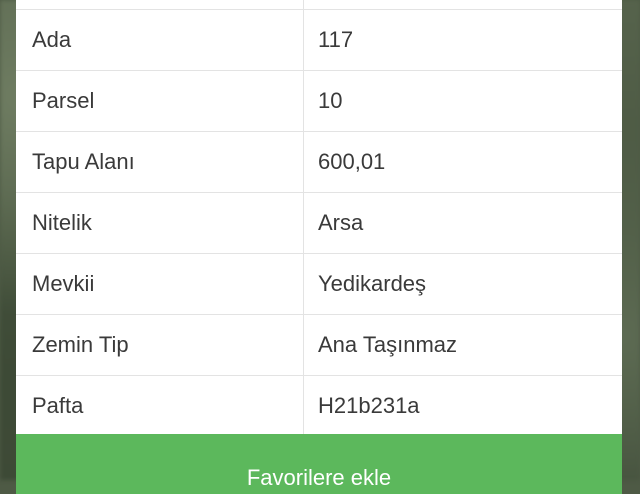 This screenshot has height=494, width=640. Describe the element at coordinates (369, 405) in the screenshot. I see `row-value: H21b231a` at that location.